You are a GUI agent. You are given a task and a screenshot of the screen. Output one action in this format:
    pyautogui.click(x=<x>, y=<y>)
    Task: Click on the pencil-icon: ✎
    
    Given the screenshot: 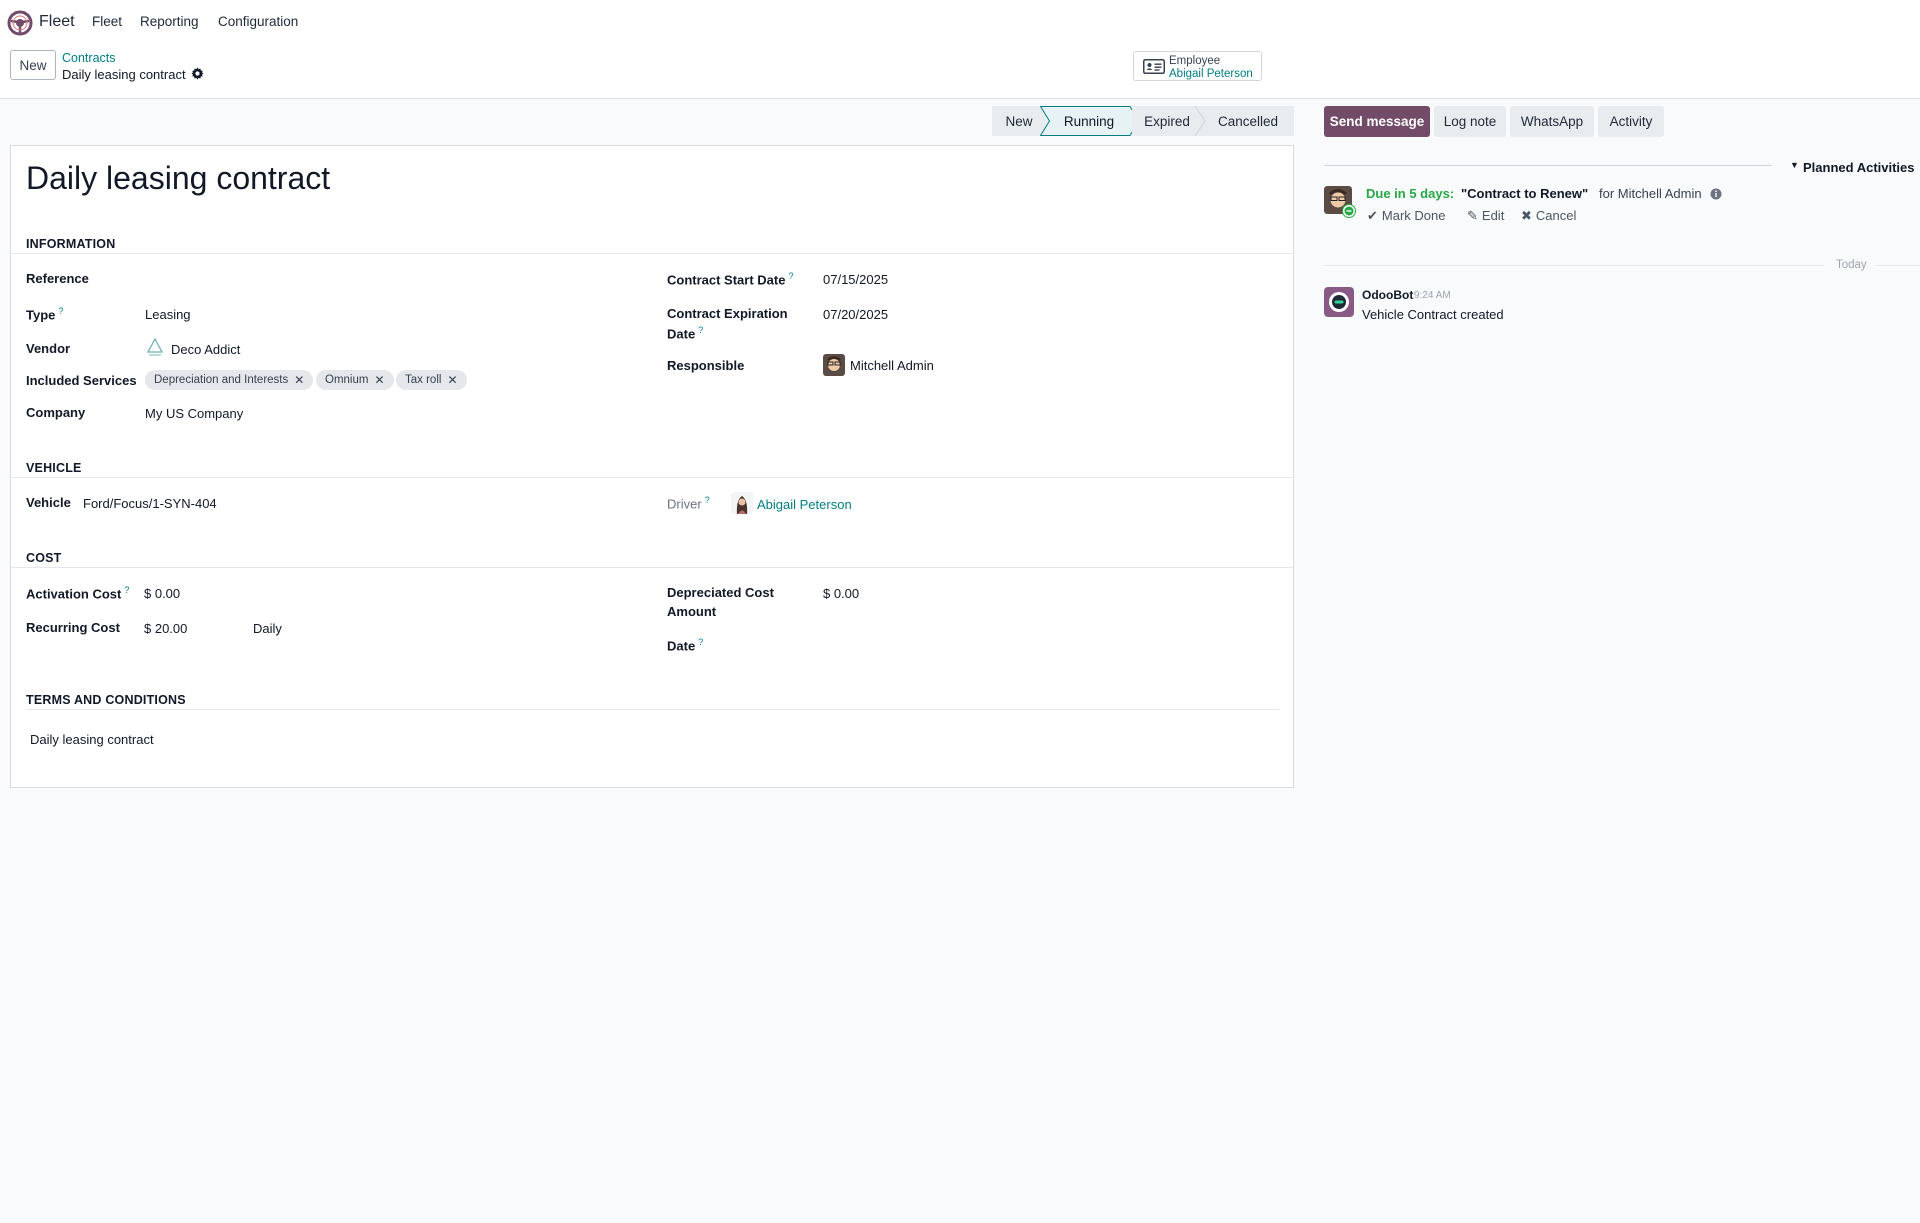 What is the action you would take?
    pyautogui.click(x=1472, y=215)
    